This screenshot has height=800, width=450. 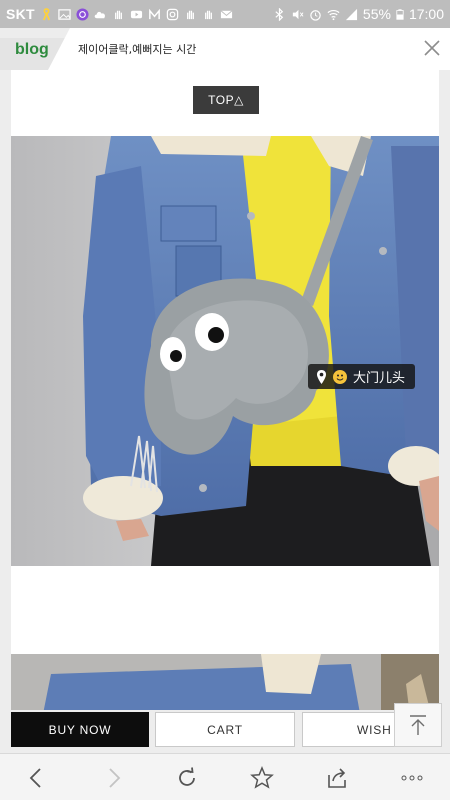 I want to click on buy-now-button: BUY NOW, so click(x=80, y=729).